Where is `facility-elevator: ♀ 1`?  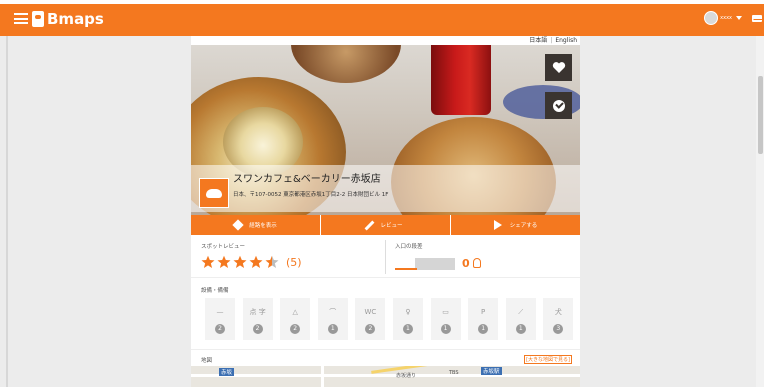 facility-elevator: ♀ 1 is located at coordinates (407, 319).